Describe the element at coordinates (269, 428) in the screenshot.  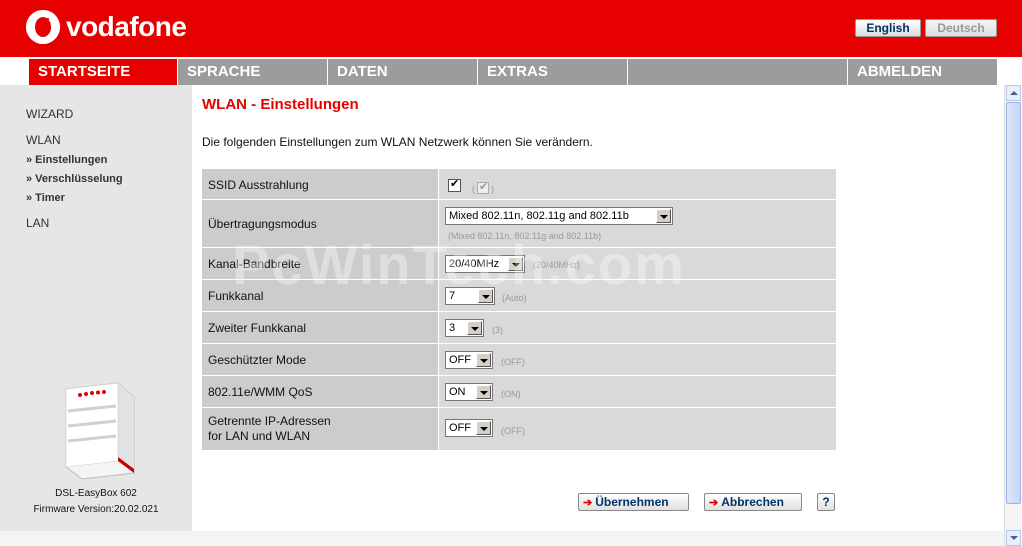
I see `row-label: Getrennte IP-Adressen for LAN und WLAN` at that location.